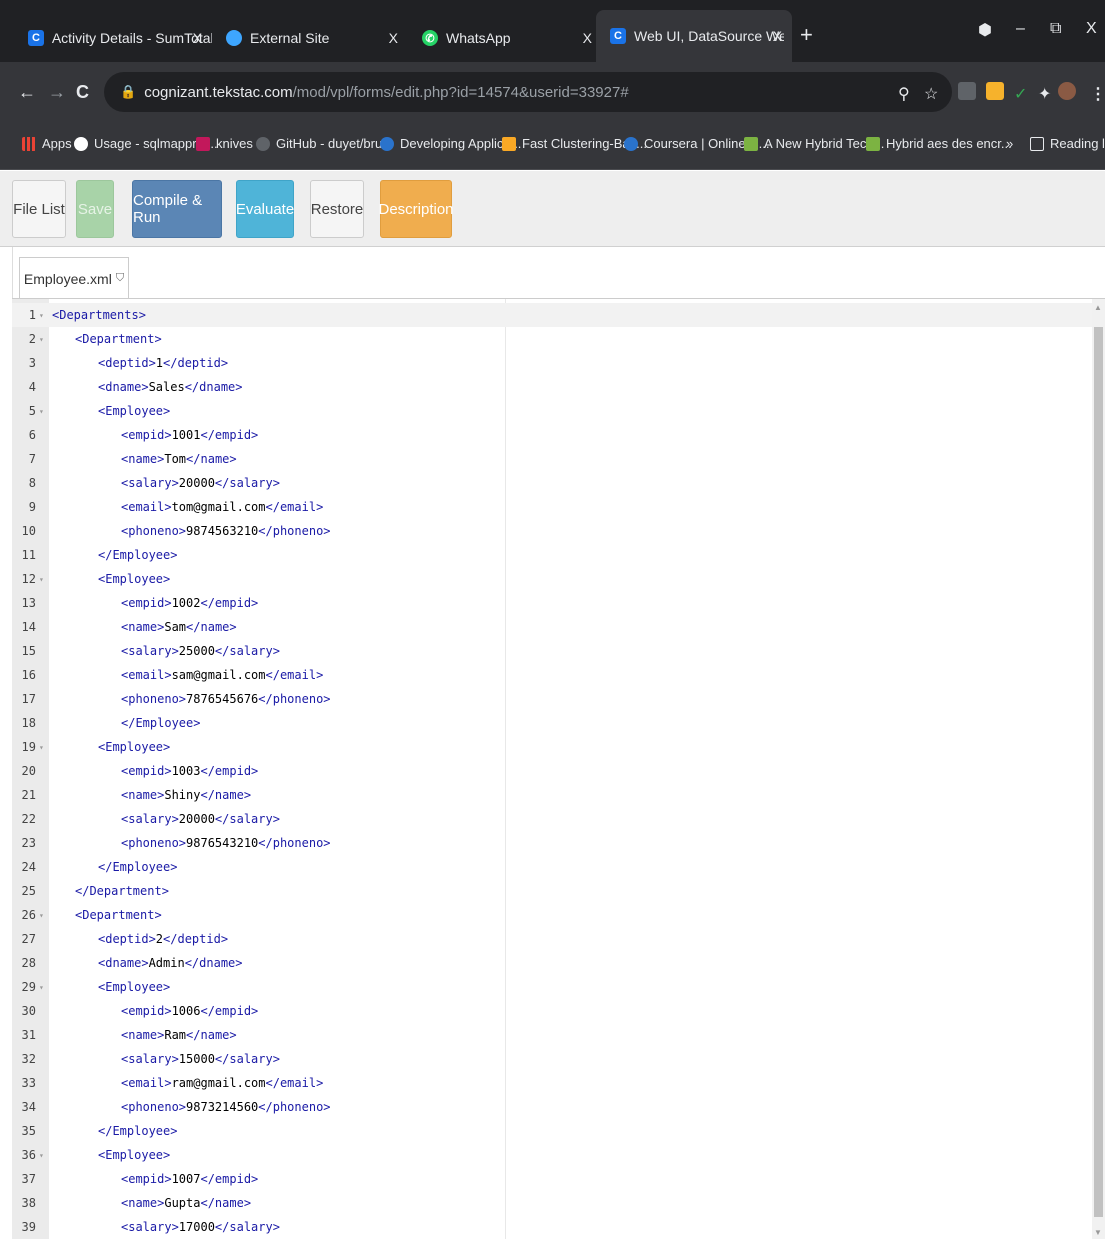 This screenshot has height=1239, width=1105. What do you see at coordinates (552, 987) in the screenshot?
I see `code-line: 29 ▾ <Employee>` at bounding box center [552, 987].